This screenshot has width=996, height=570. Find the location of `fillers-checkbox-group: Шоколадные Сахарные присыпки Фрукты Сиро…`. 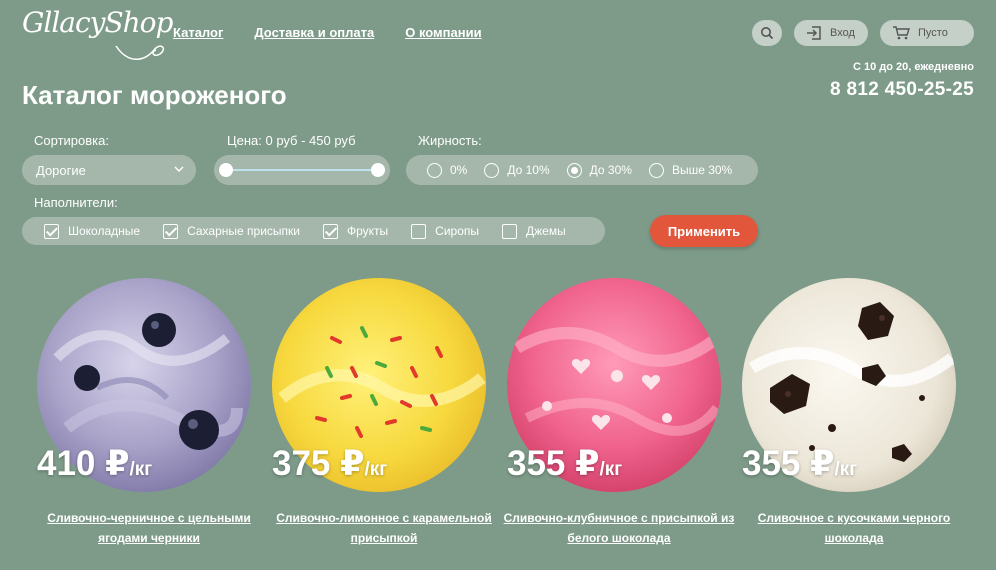

fillers-checkbox-group: Шоколадные Сахарные присыпки Фрукты Сиро… is located at coordinates (313, 231).